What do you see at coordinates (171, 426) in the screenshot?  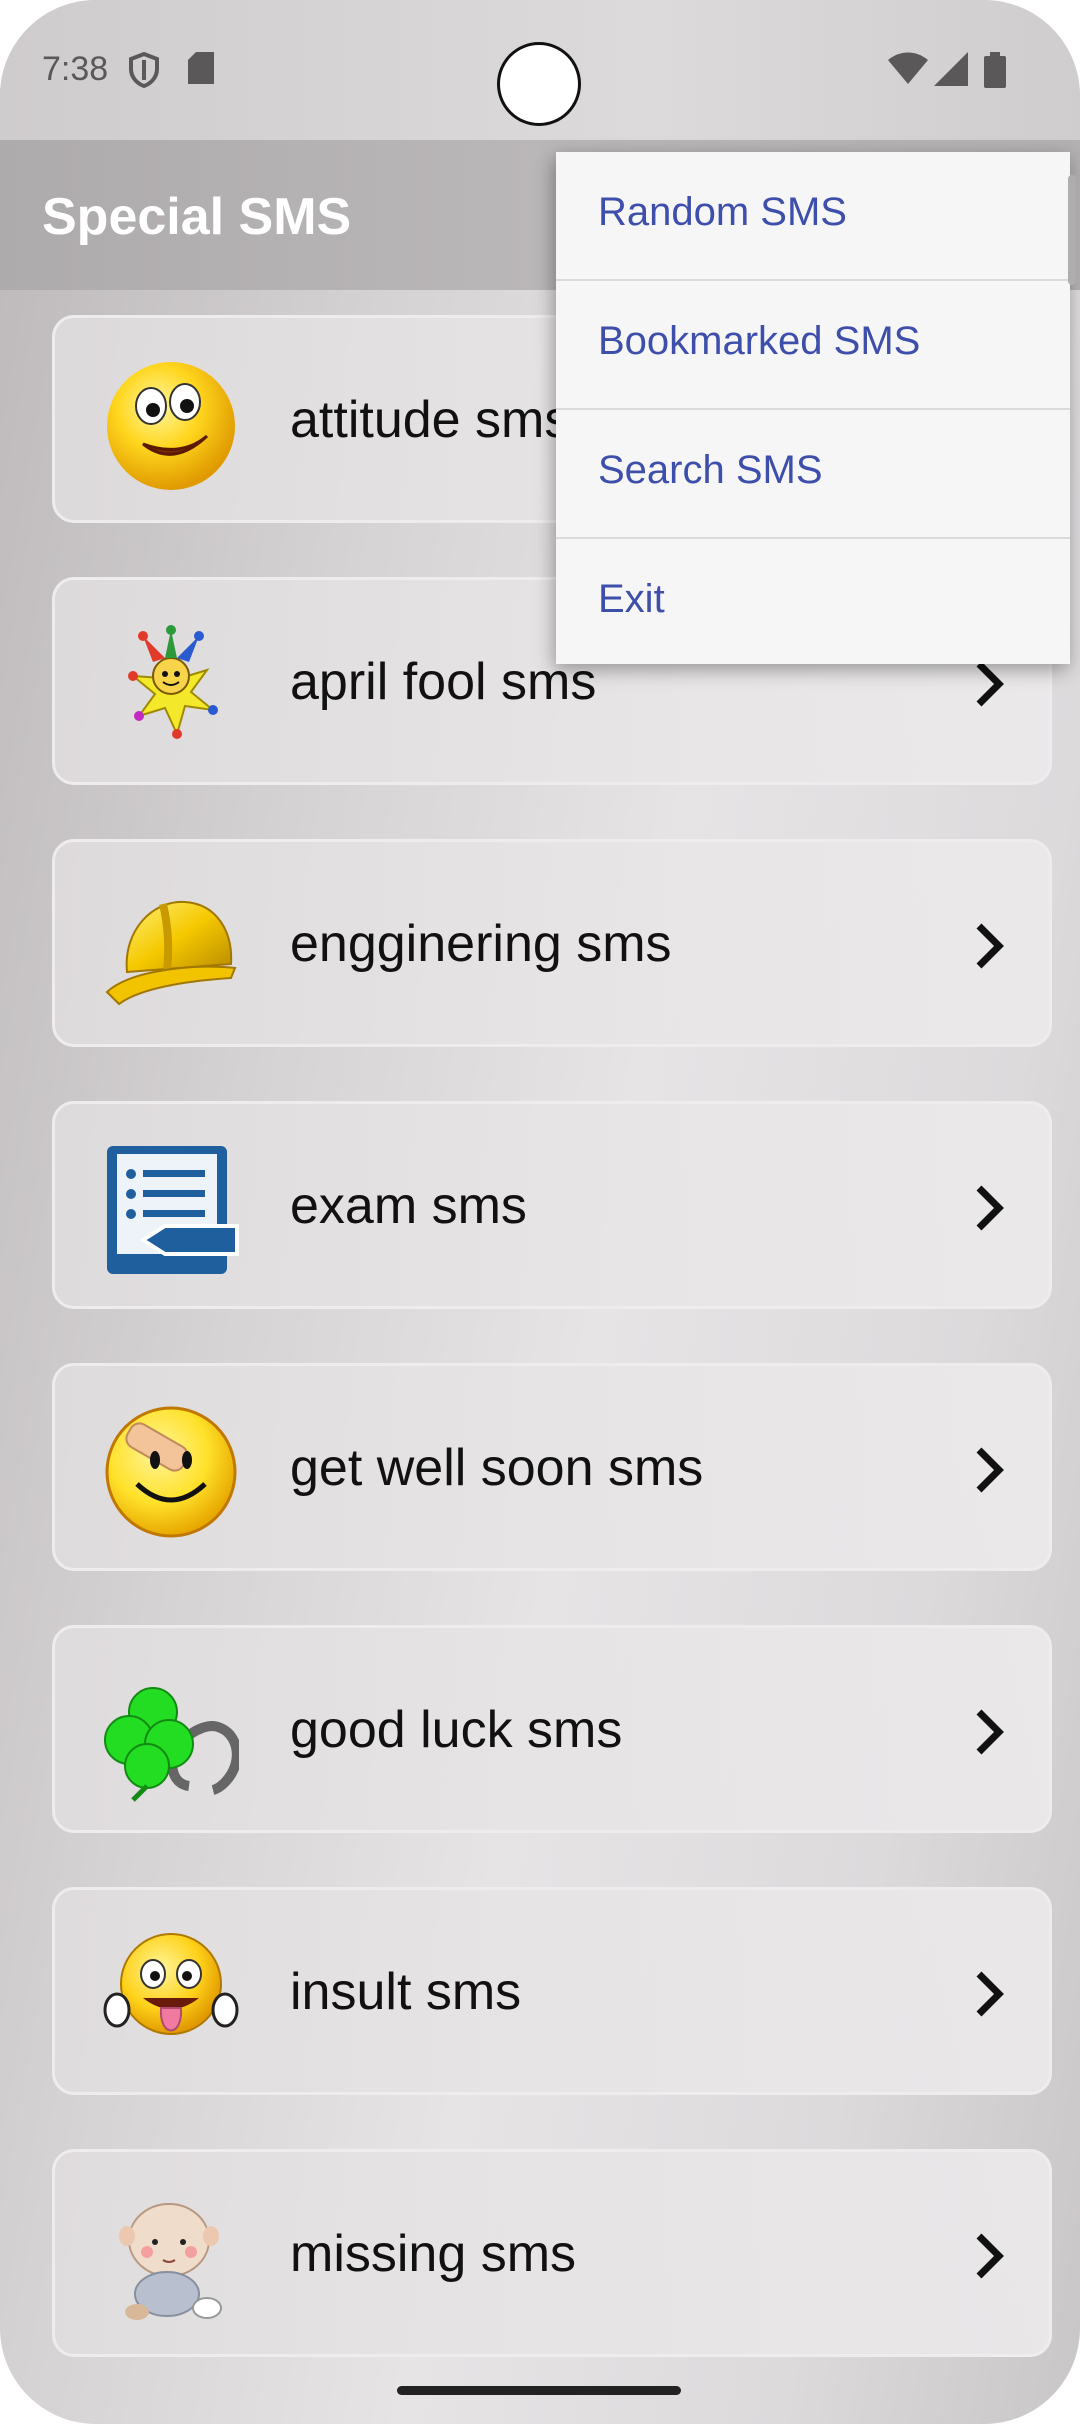 I see `winking-smiley-icon` at bounding box center [171, 426].